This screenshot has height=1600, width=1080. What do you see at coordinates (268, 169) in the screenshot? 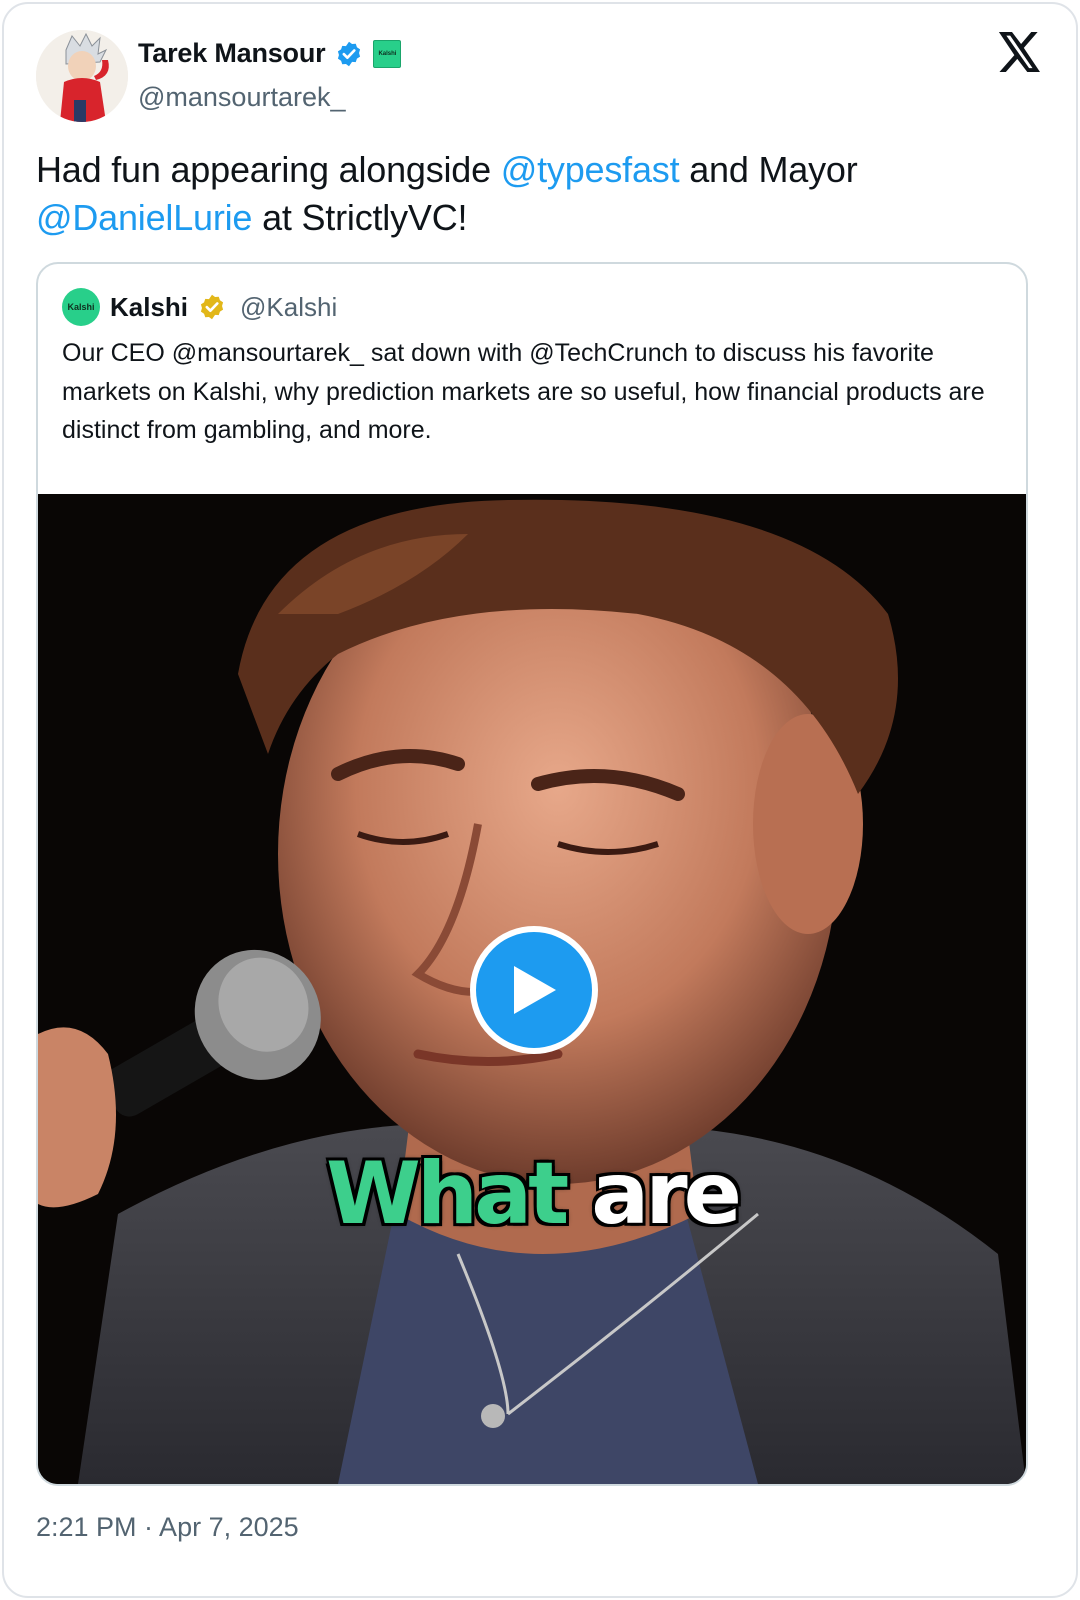
I see `tweet-text-part: Had fun appearing alongside` at bounding box center [268, 169].